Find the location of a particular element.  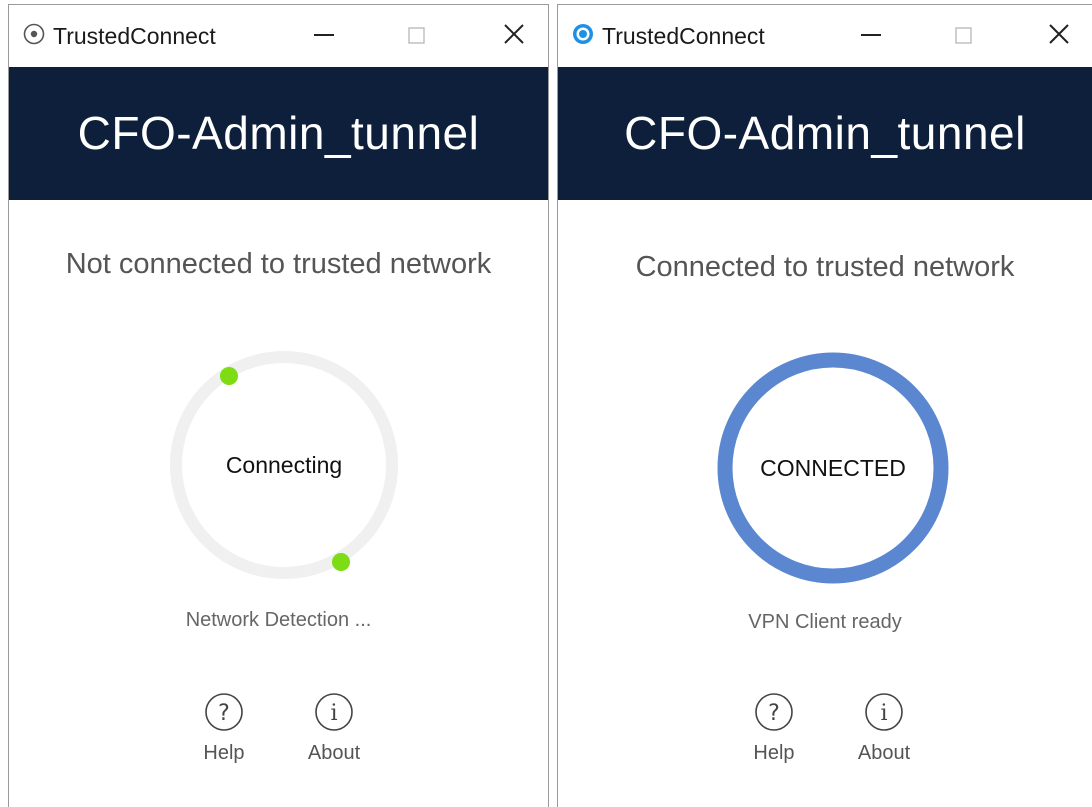

ring-status-label: Connecting is located at coordinates (284, 465).